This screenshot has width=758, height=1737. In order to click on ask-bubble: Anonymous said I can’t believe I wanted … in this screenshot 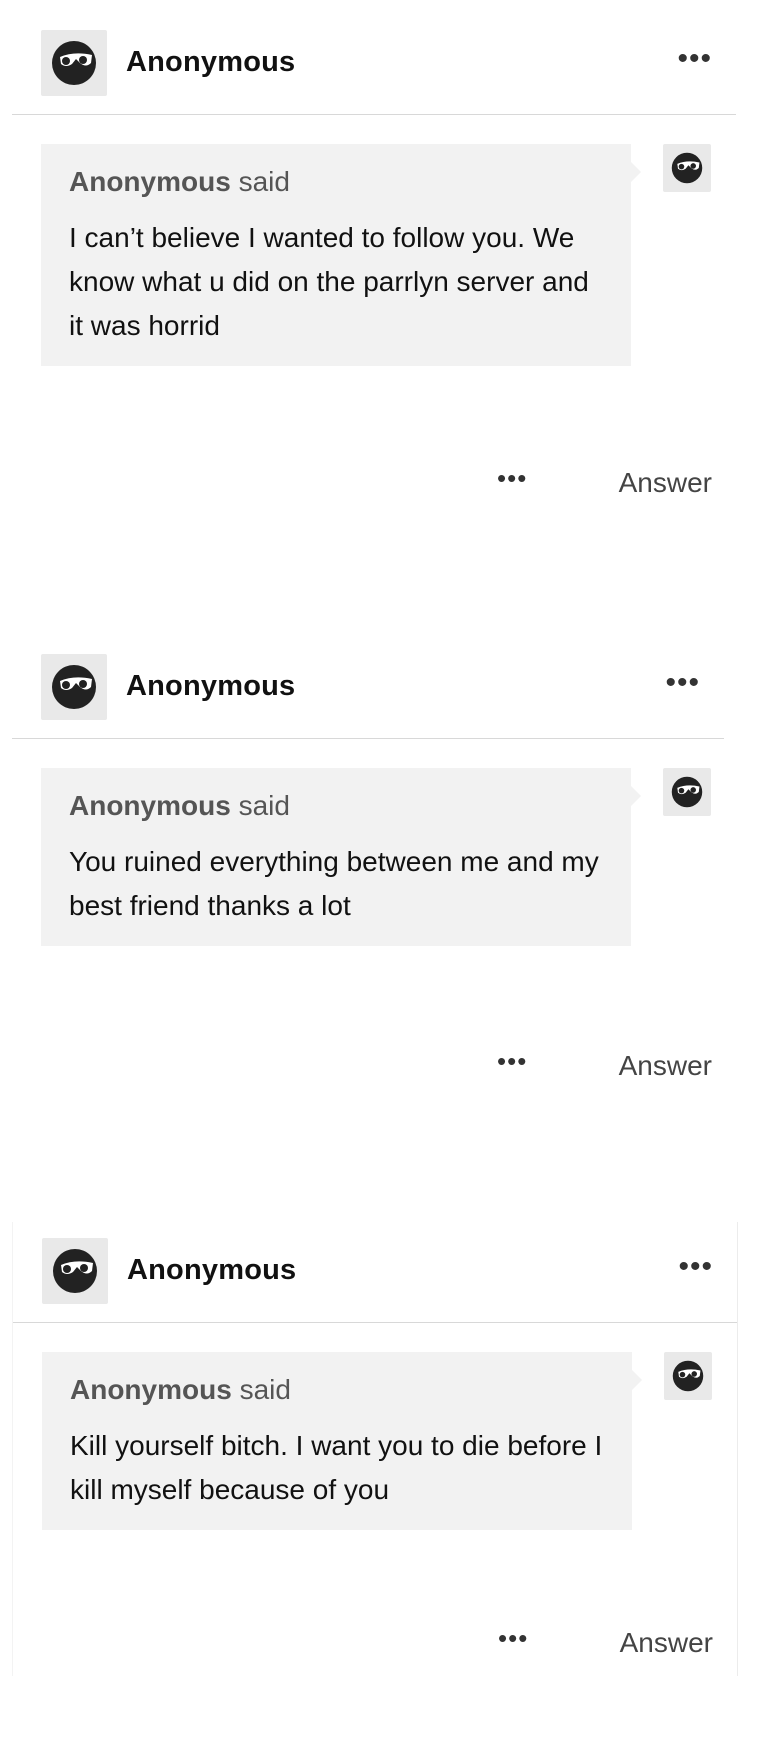, I will do `click(341, 255)`.